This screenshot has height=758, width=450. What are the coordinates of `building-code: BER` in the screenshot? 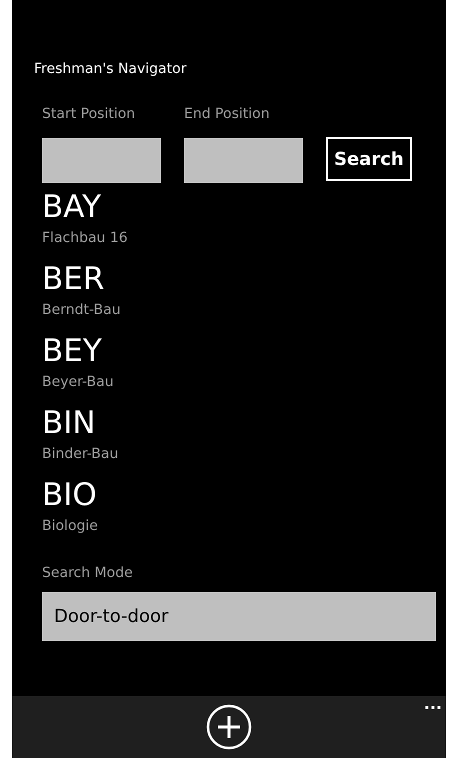 It's located at (73, 279).